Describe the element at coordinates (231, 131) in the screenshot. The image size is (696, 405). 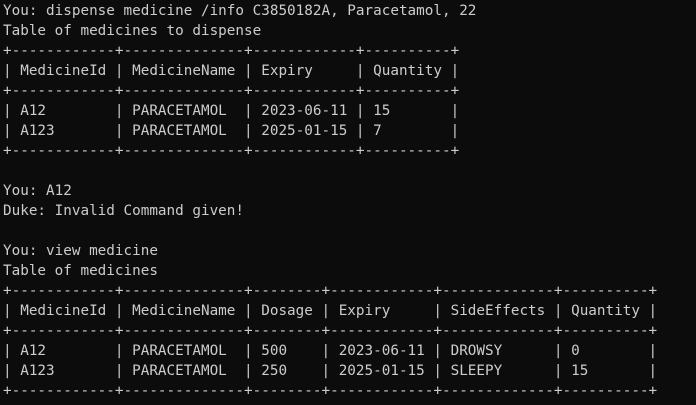
I see `dispense-table-row: | A123 | PARACETAMOL | 2025-01-15 | 7 |` at that location.